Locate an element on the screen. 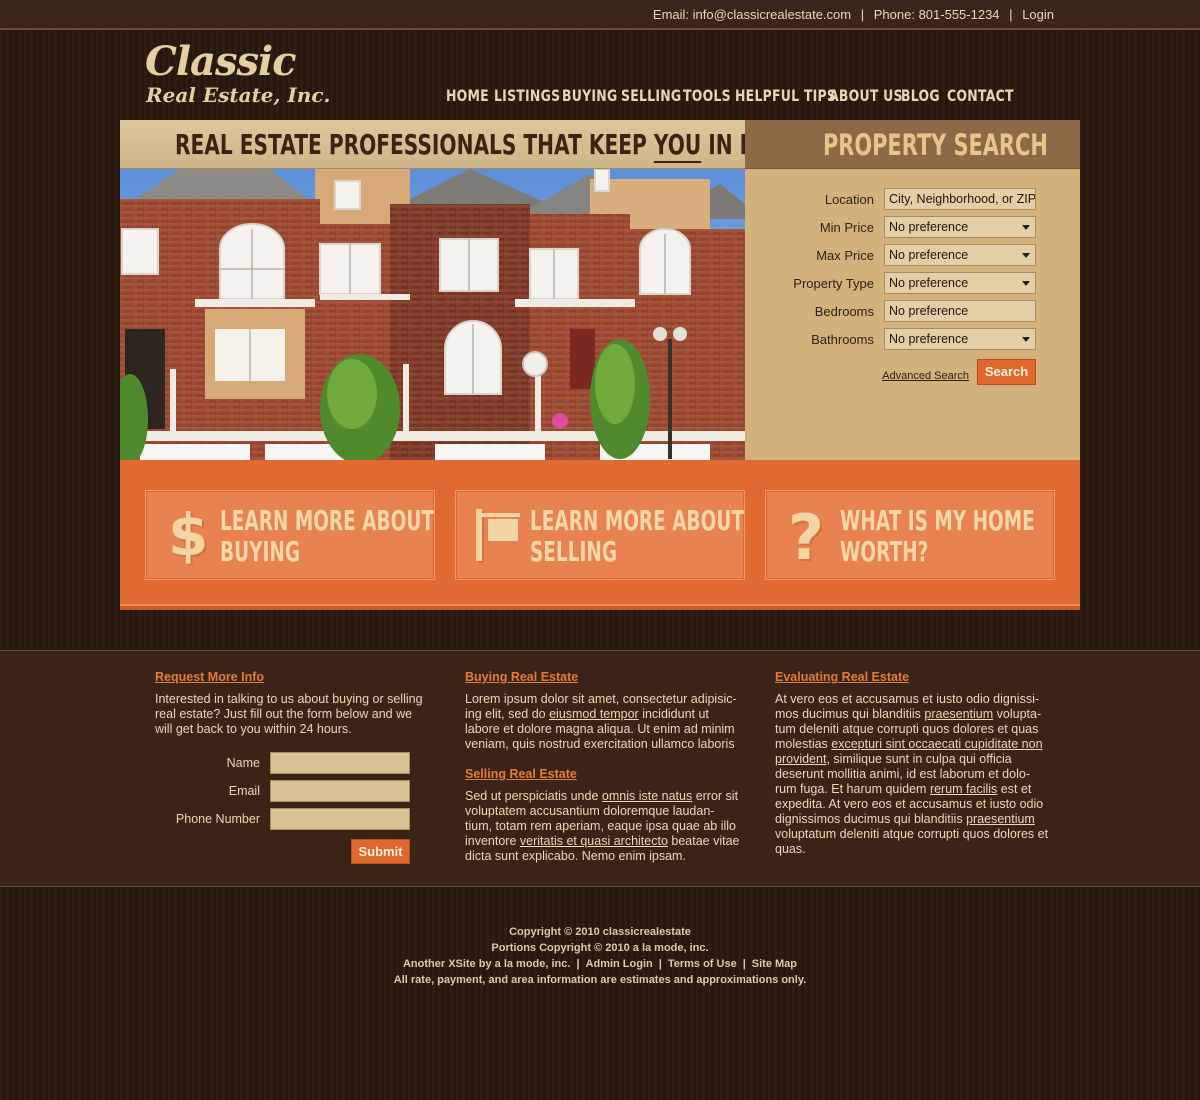 Image resolution: width=1200 pixels, height=1100 pixels. search-row-property-type: Property Type No preference is located at coordinates (912, 285).